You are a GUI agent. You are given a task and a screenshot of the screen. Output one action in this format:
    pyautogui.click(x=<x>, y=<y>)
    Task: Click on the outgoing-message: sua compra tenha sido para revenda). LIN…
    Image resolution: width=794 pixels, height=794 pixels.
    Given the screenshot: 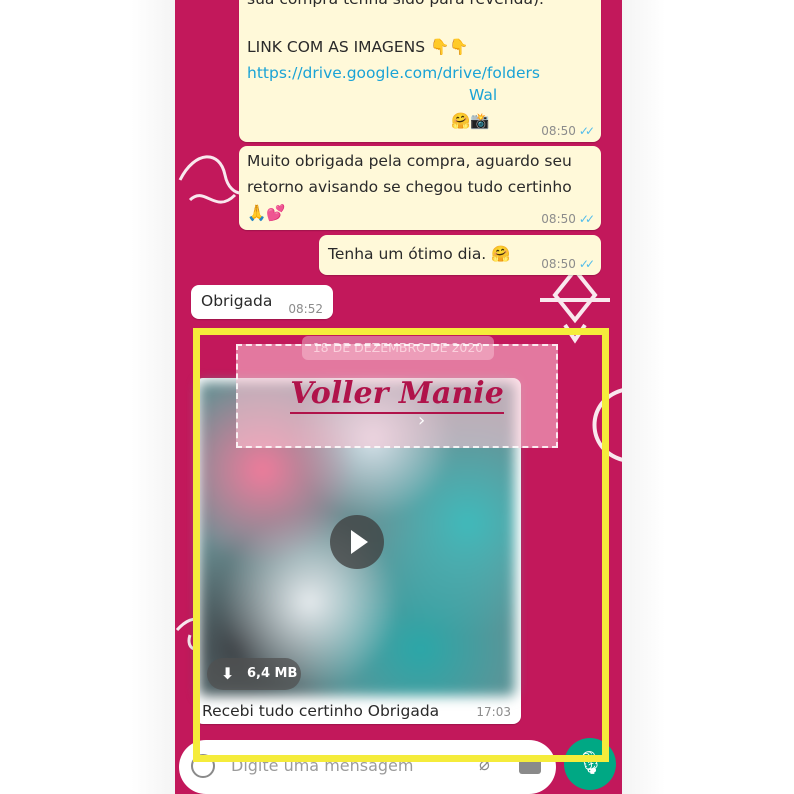 What is the action you would take?
    pyautogui.click(x=420, y=71)
    